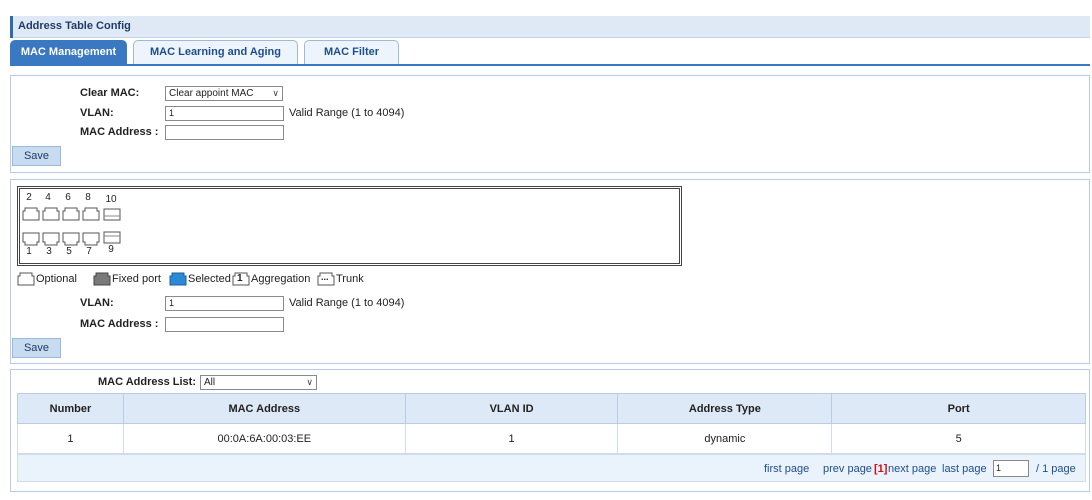  I want to click on column-header-address-type: Address Type, so click(725, 408).